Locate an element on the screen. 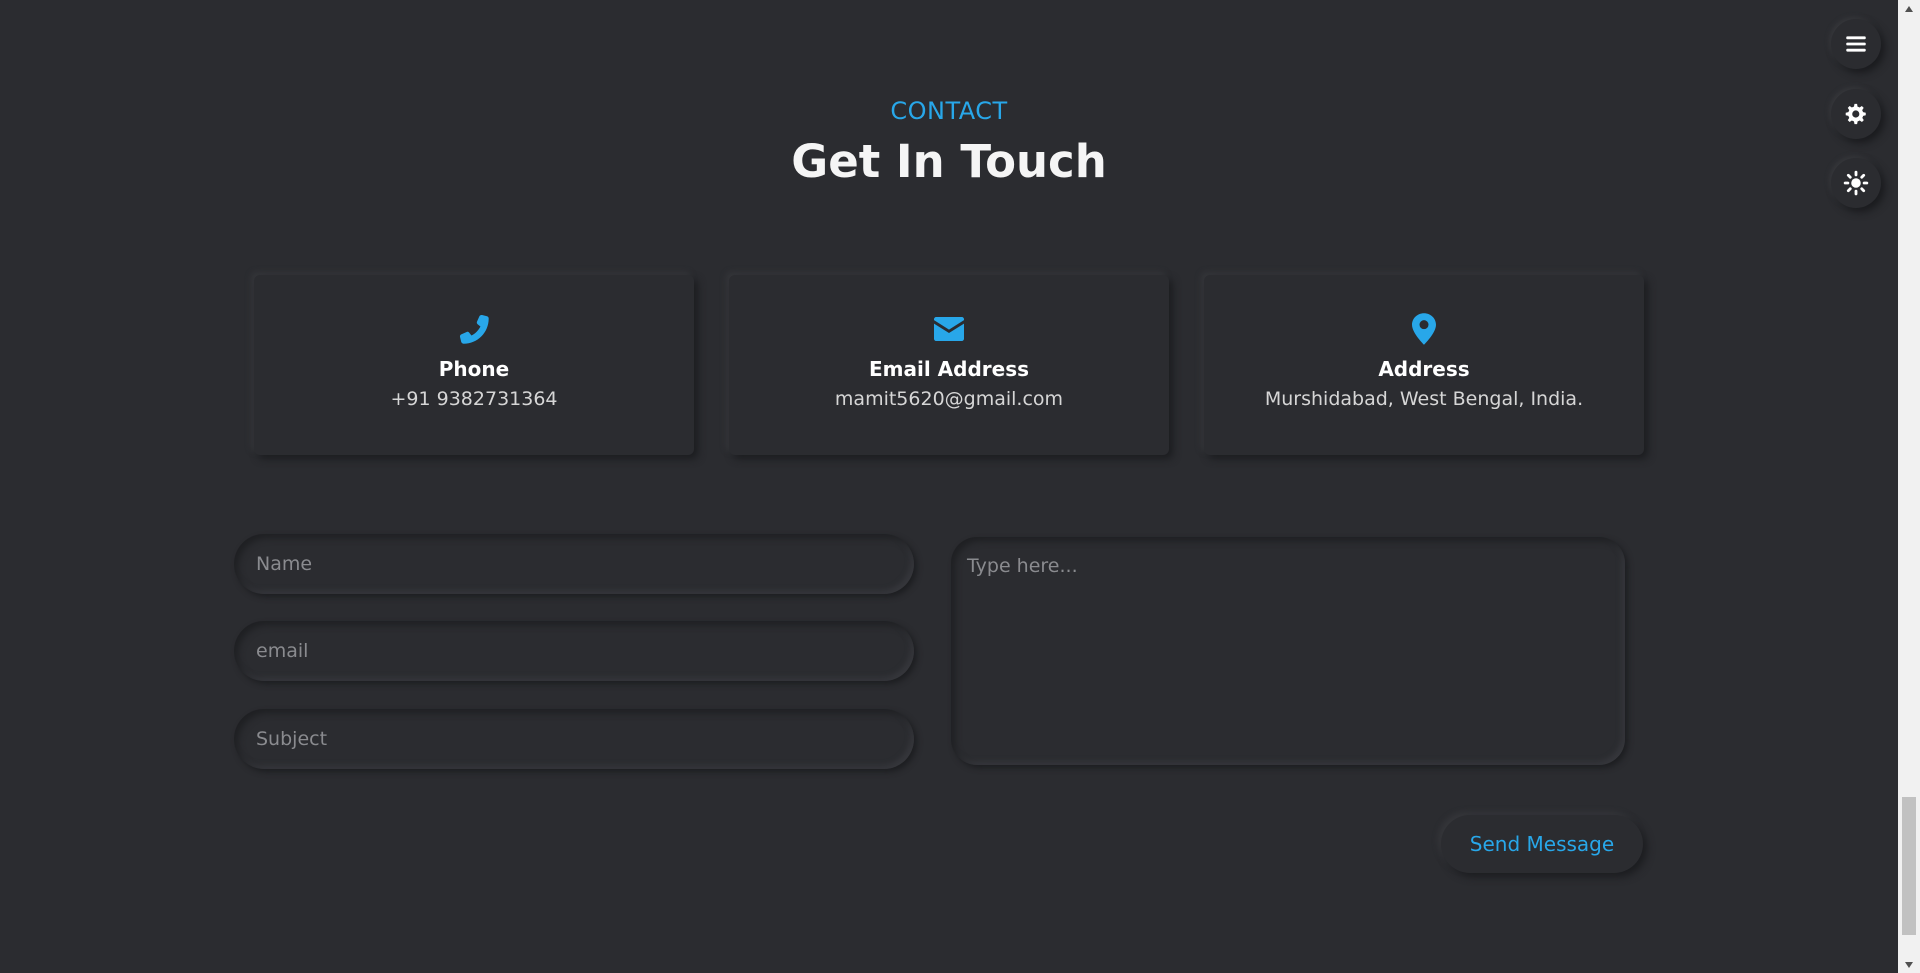 The width and height of the screenshot is (1920, 973). sun-icon is located at coordinates (1856, 183).